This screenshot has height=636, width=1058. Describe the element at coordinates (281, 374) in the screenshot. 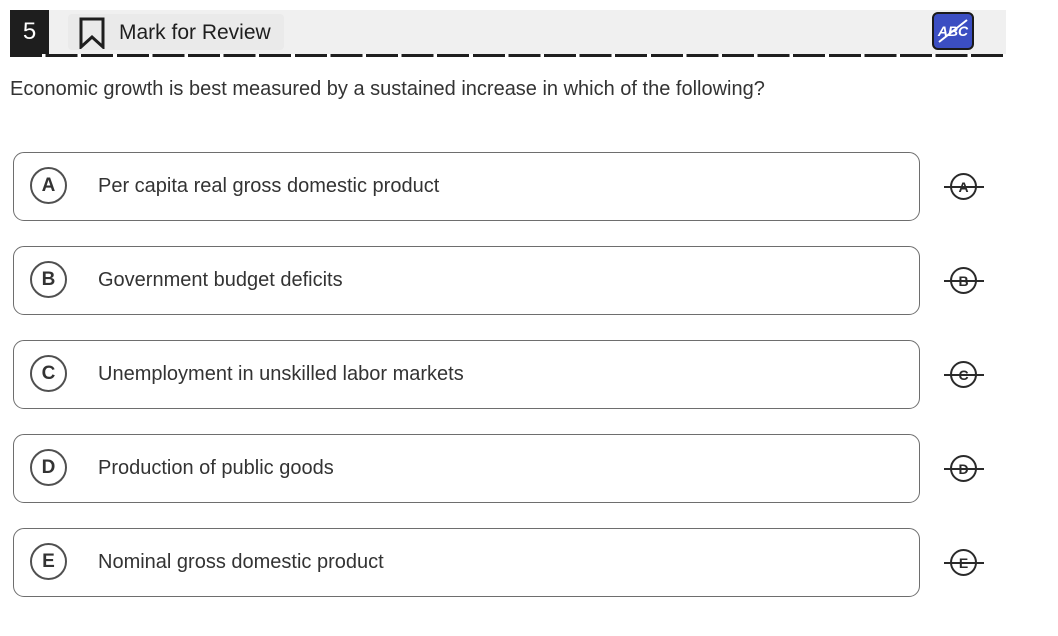

I see `option-text-c: Unemployment in unskilled labor markets` at that location.